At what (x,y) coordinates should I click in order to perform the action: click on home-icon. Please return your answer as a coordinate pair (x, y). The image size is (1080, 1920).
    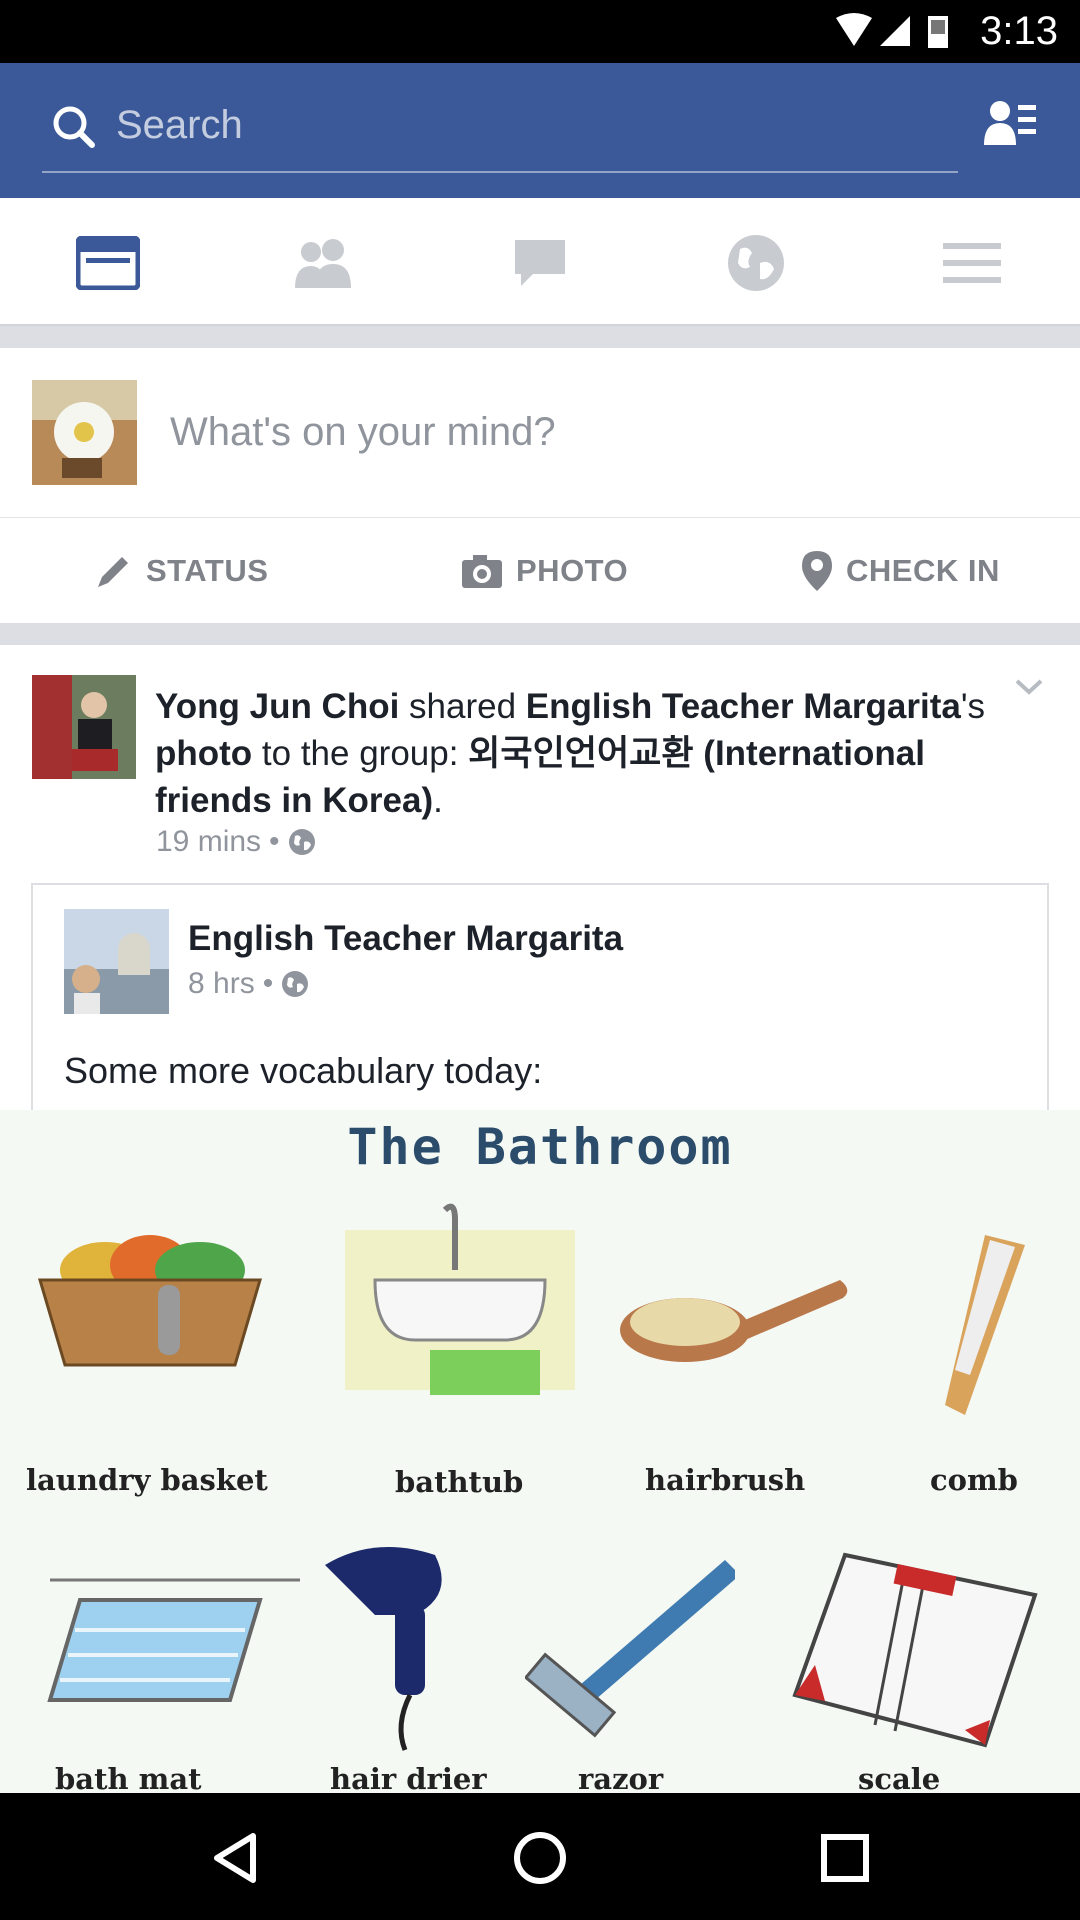
    Looking at the image, I should click on (540, 1858).